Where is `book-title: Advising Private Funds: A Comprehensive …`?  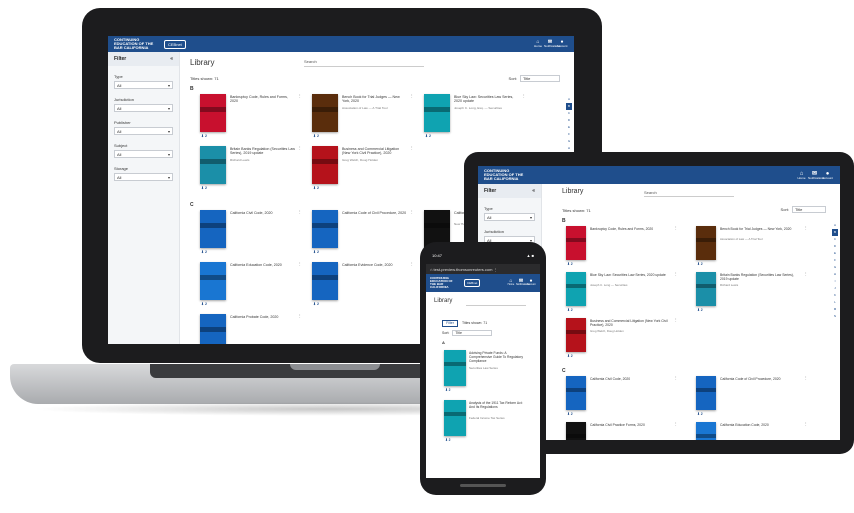 book-title: Advising Private Funds: A Comprehensive … is located at coordinates (498, 357).